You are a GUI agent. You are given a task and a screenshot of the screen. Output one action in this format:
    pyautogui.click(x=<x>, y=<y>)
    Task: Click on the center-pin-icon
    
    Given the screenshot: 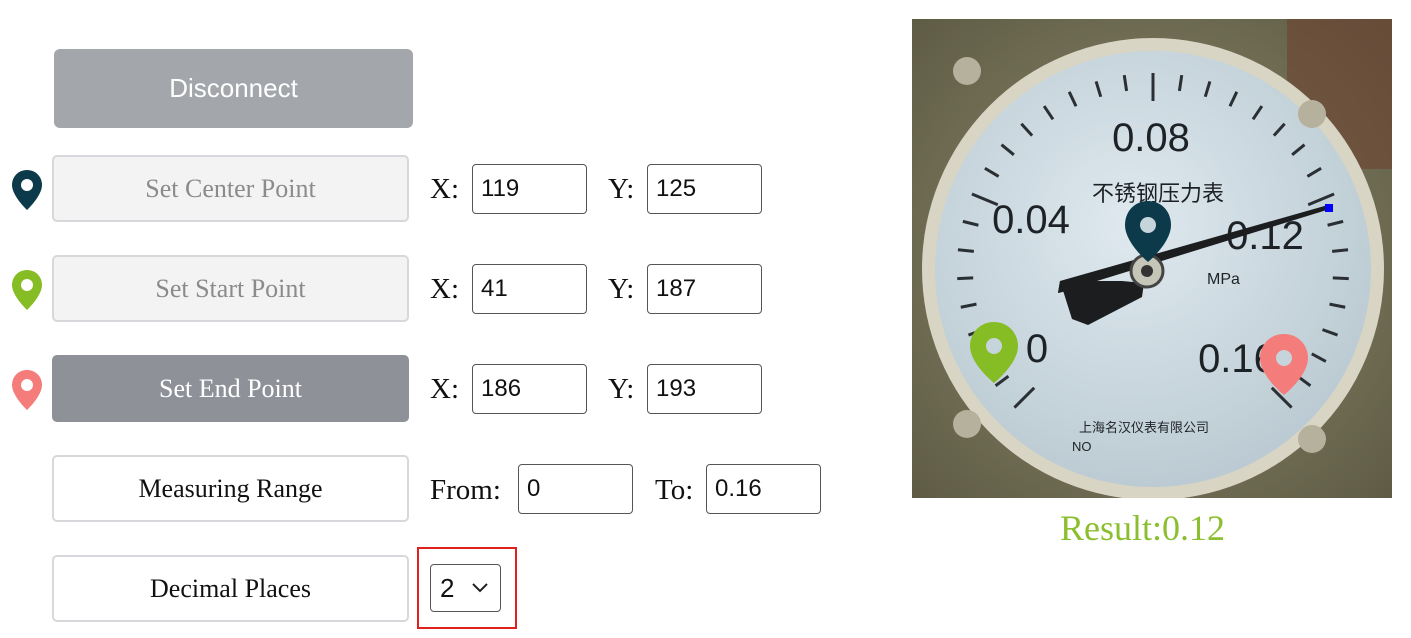 What is the action you would take?
    pyautogui.click(x=27, y=190)
    